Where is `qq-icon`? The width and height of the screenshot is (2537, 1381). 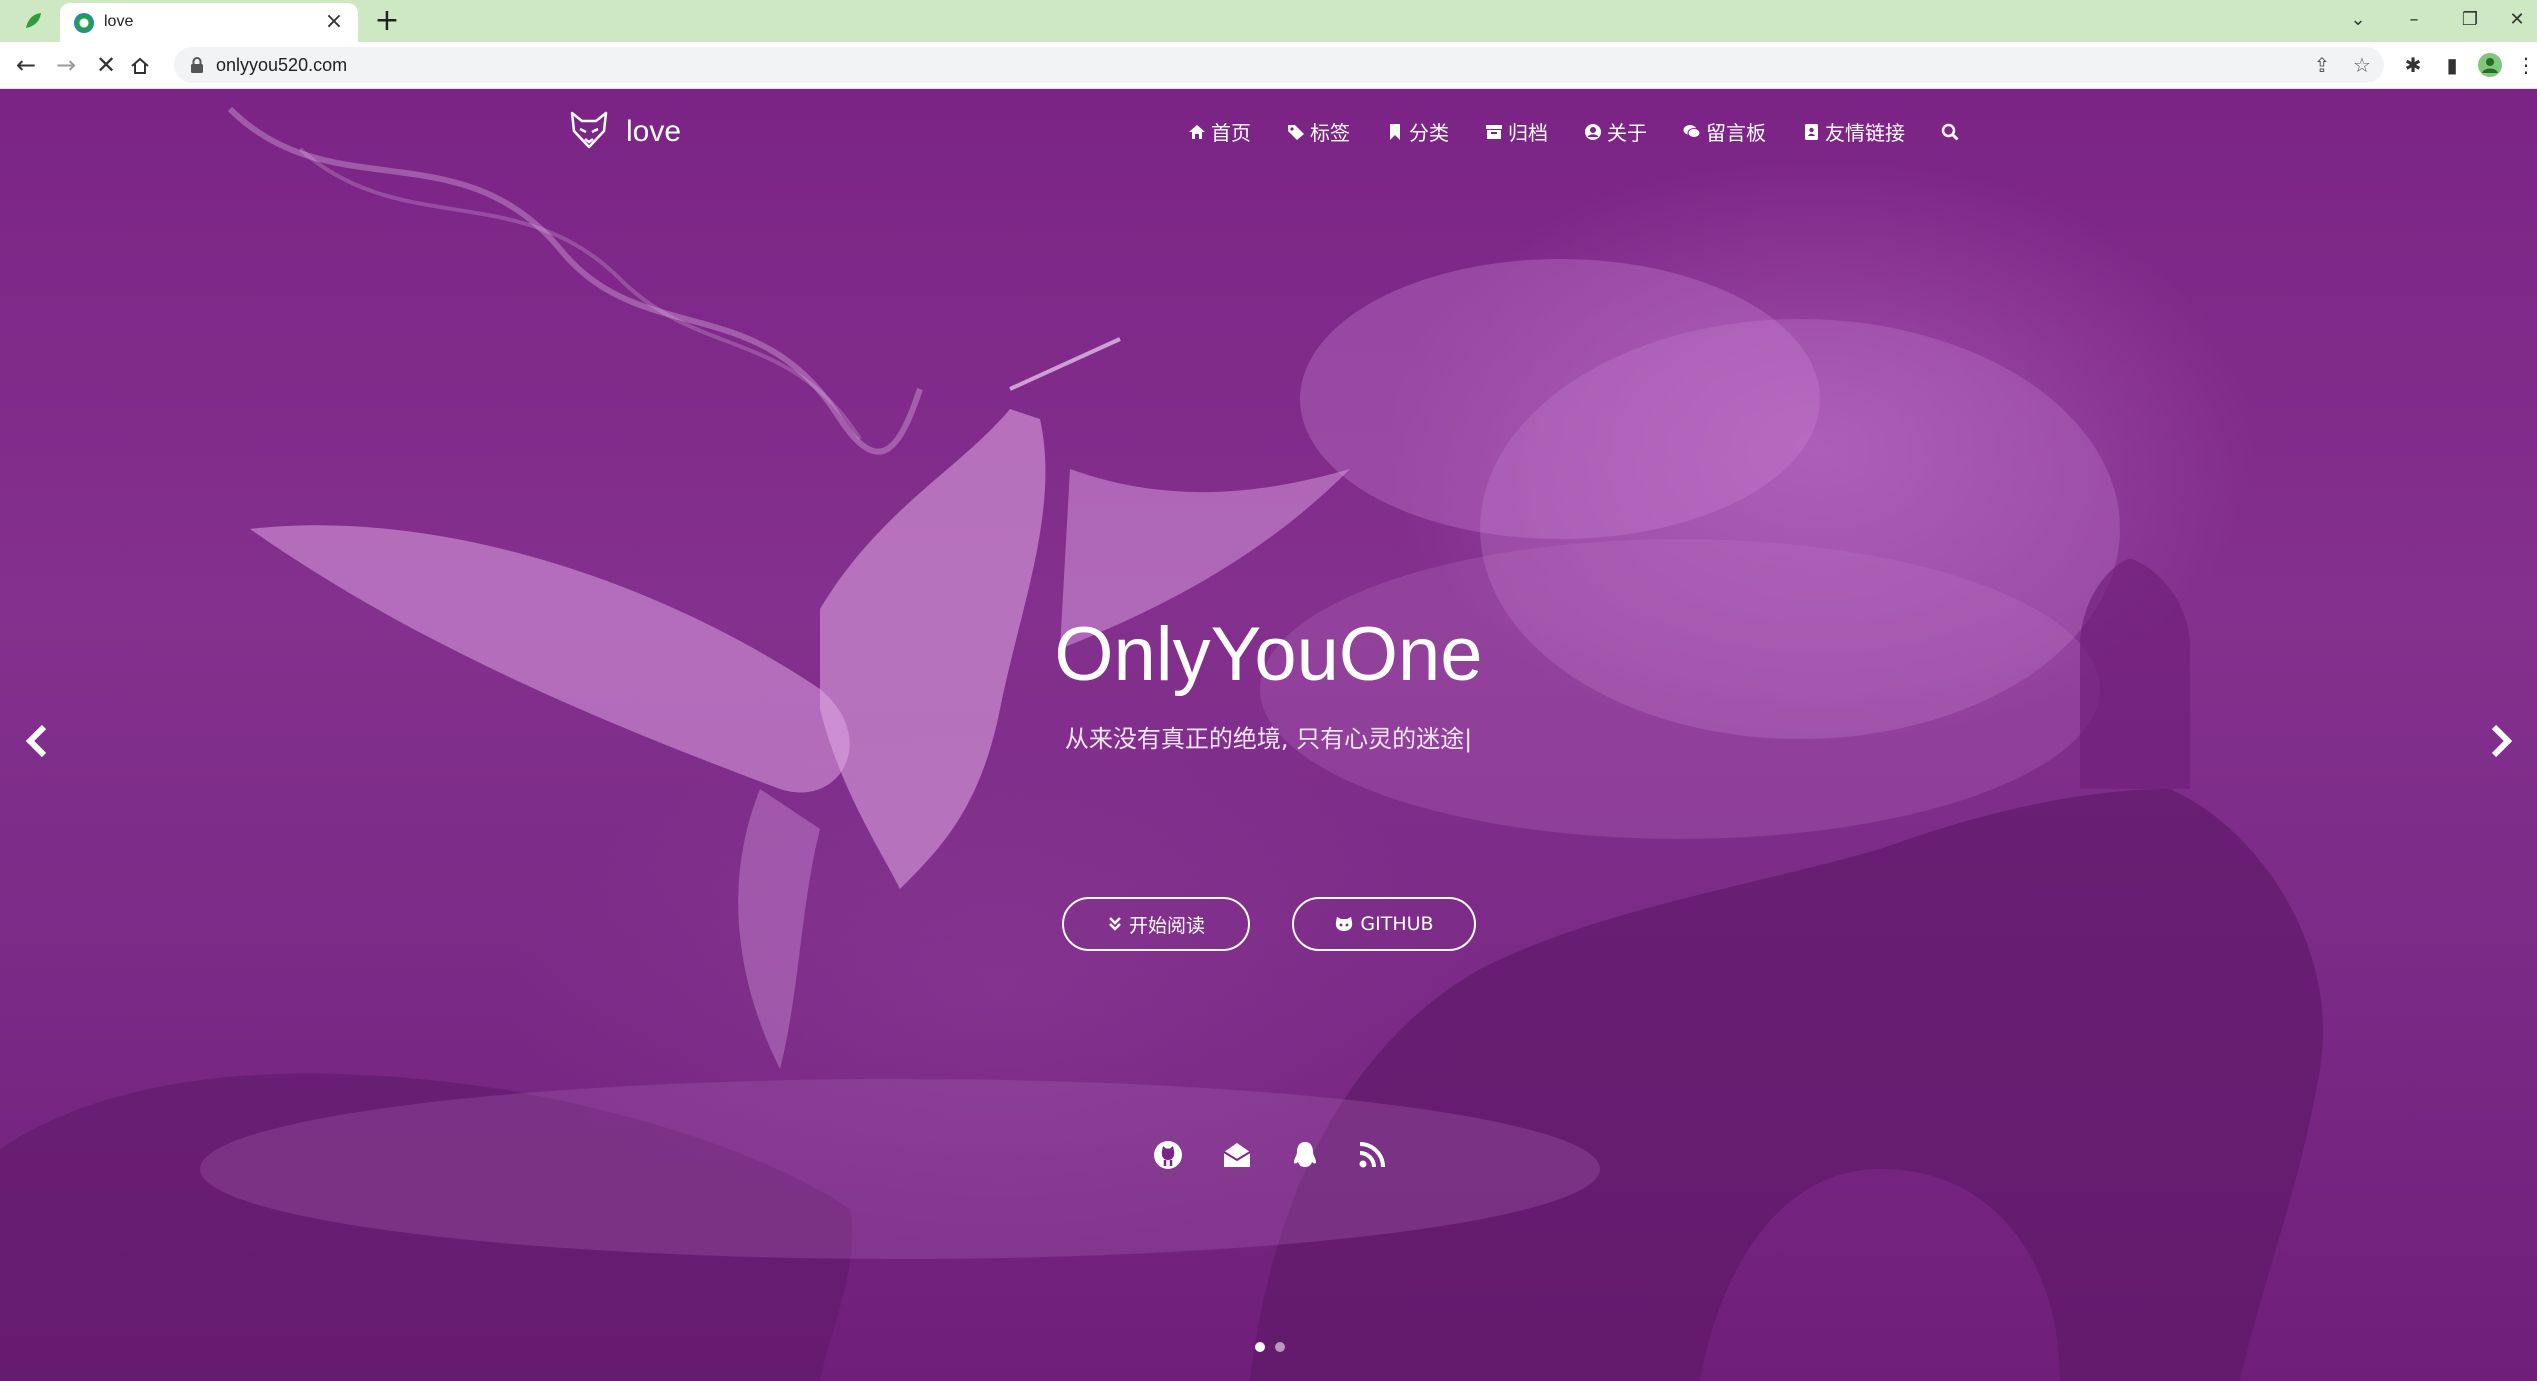
qq-icon is located at coordinates (1305, 1155).